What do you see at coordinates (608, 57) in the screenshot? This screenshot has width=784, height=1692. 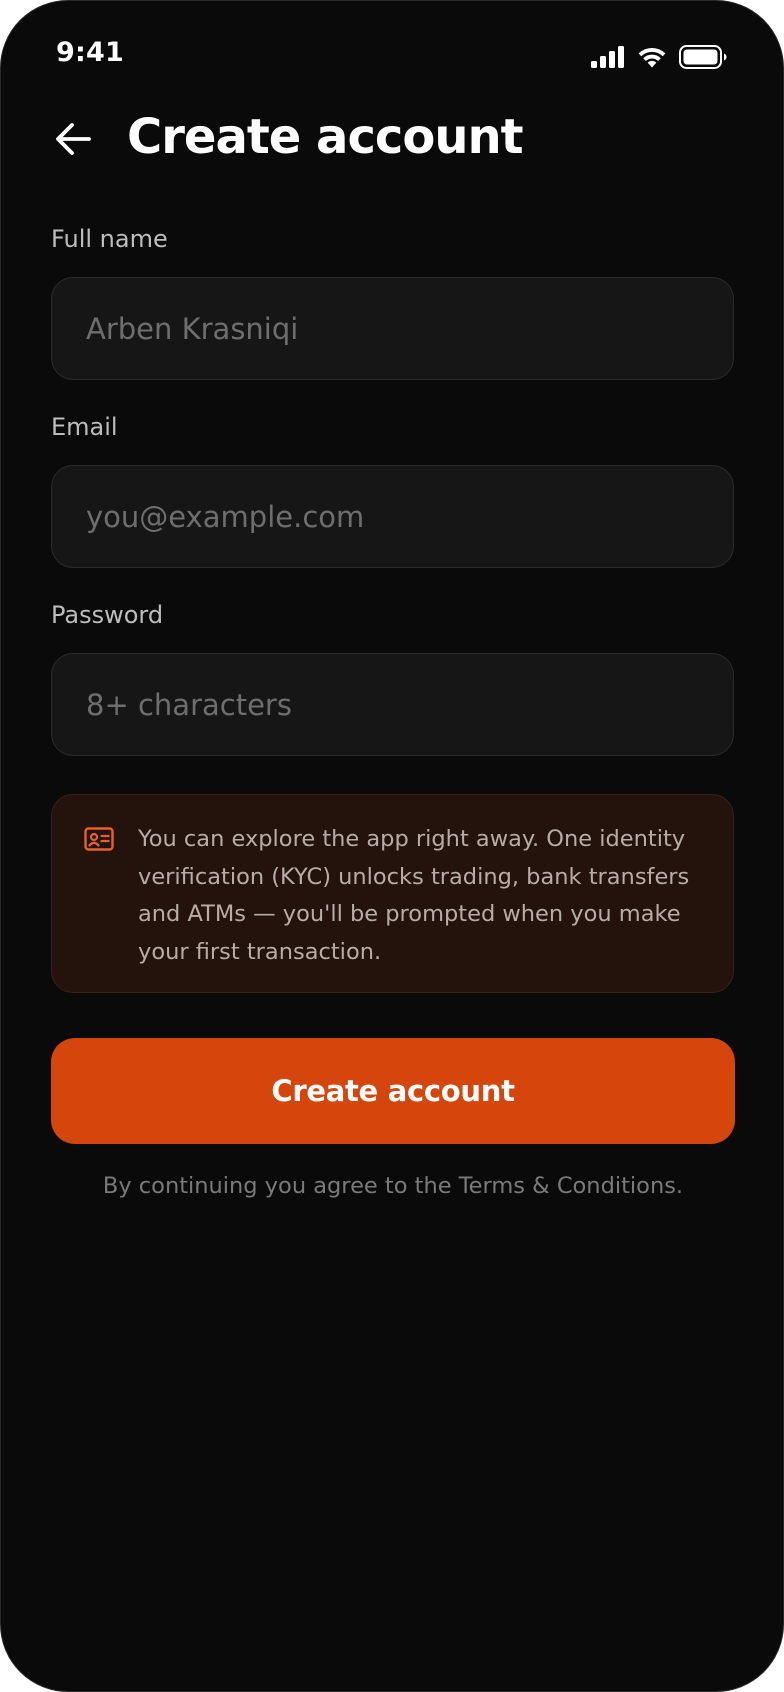 I see `cellular-signal-icon` at bounding box center [608, 57].